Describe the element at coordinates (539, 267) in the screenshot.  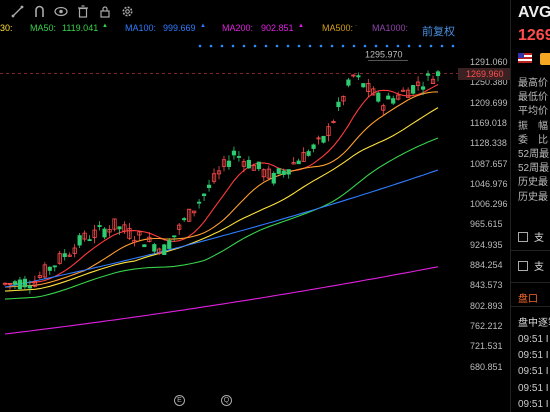
I see `support-label-2: 支` at that location.